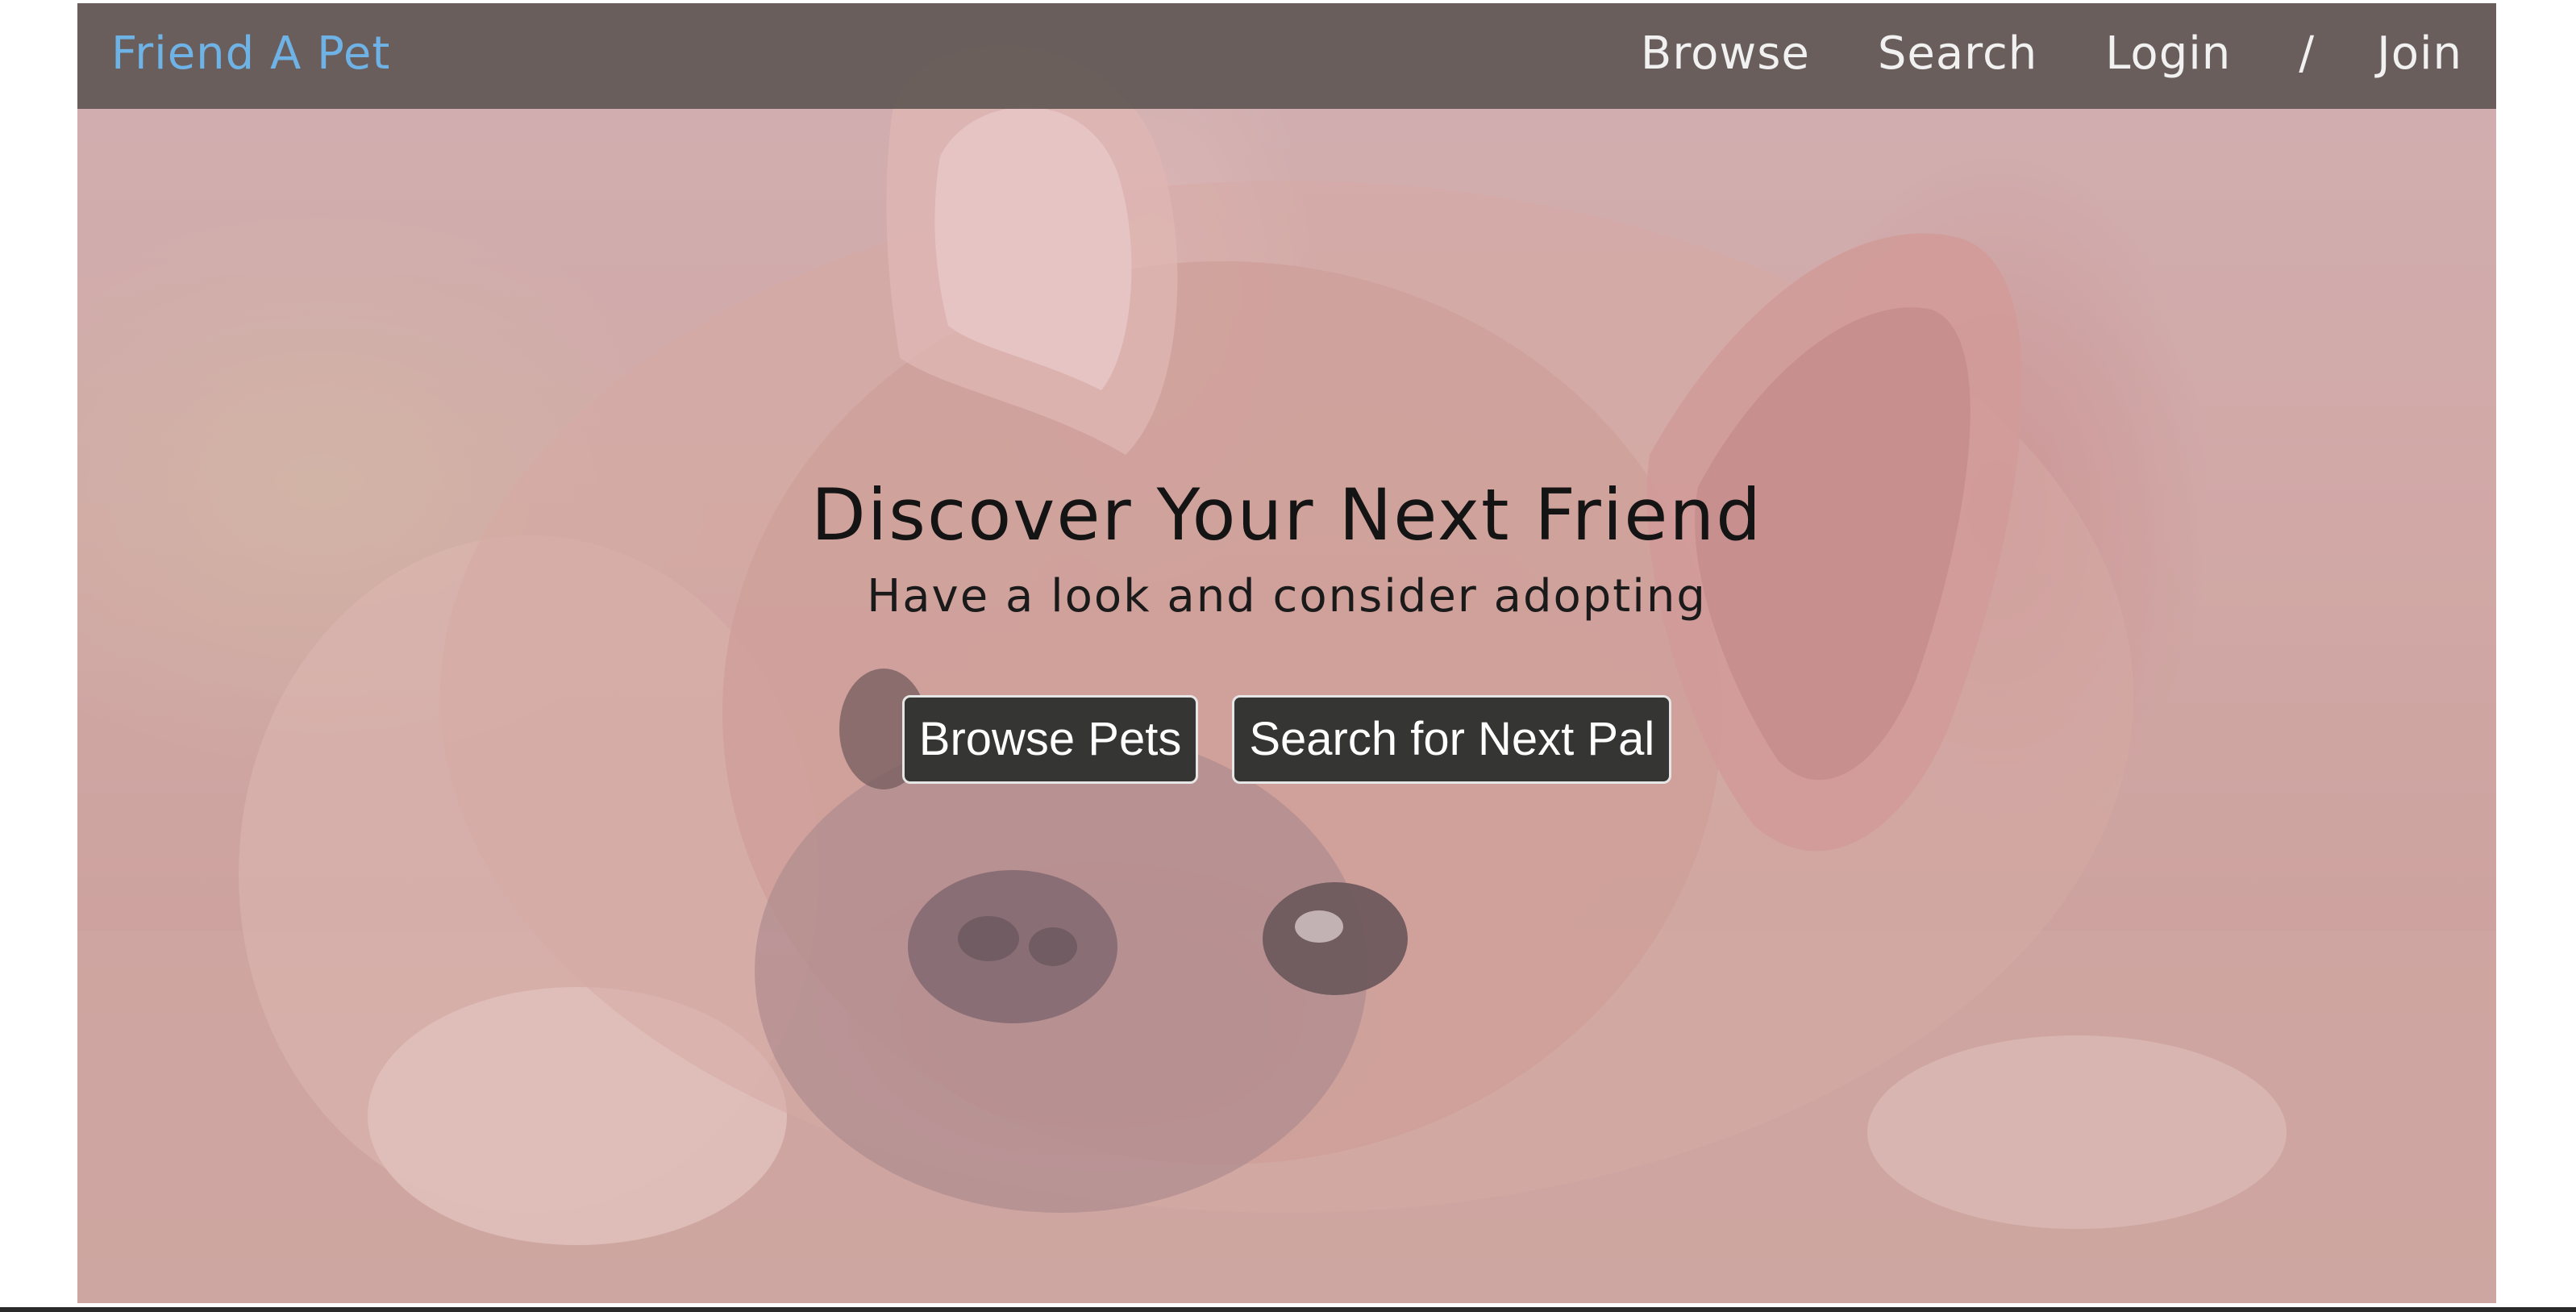 The width and height of the screenshot is (2576, 1312). I want to click on nav-link-join: Join, so click(2419, 53).